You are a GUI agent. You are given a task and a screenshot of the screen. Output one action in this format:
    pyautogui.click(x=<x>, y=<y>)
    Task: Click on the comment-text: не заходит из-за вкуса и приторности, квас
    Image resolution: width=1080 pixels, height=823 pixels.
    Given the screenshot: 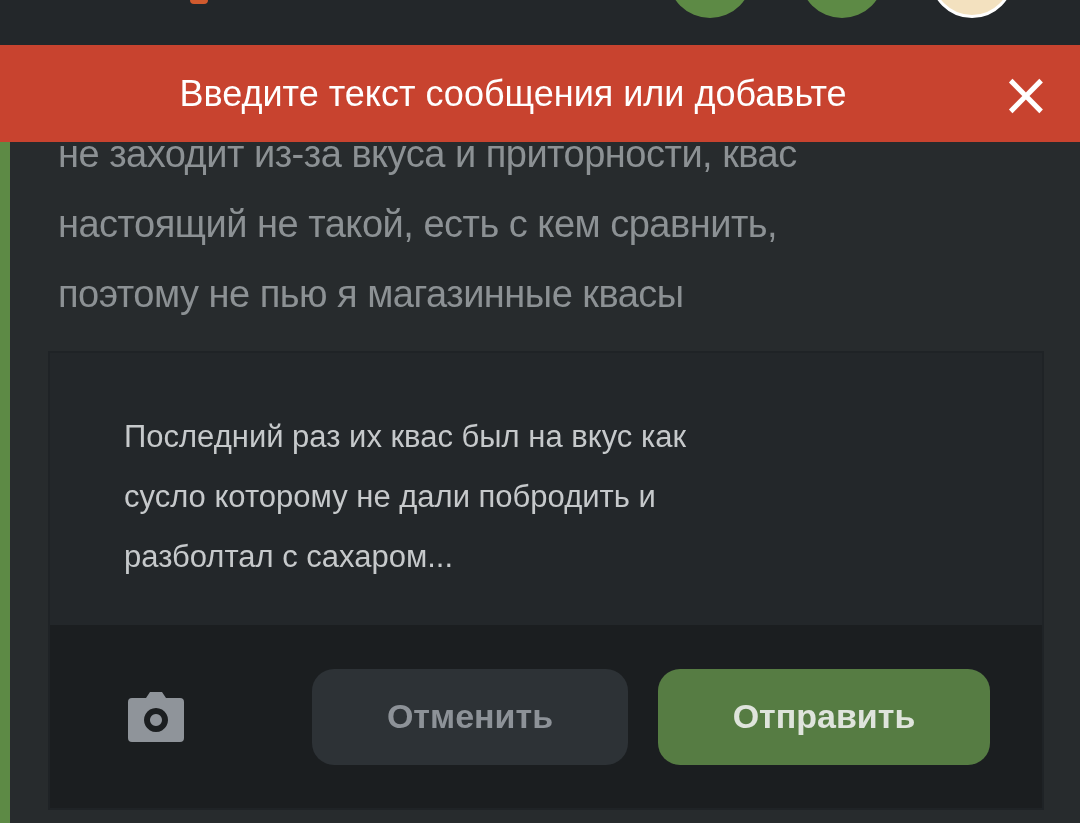 What is the action you would take?
    pyautogui.click(x=428, y=154)
    